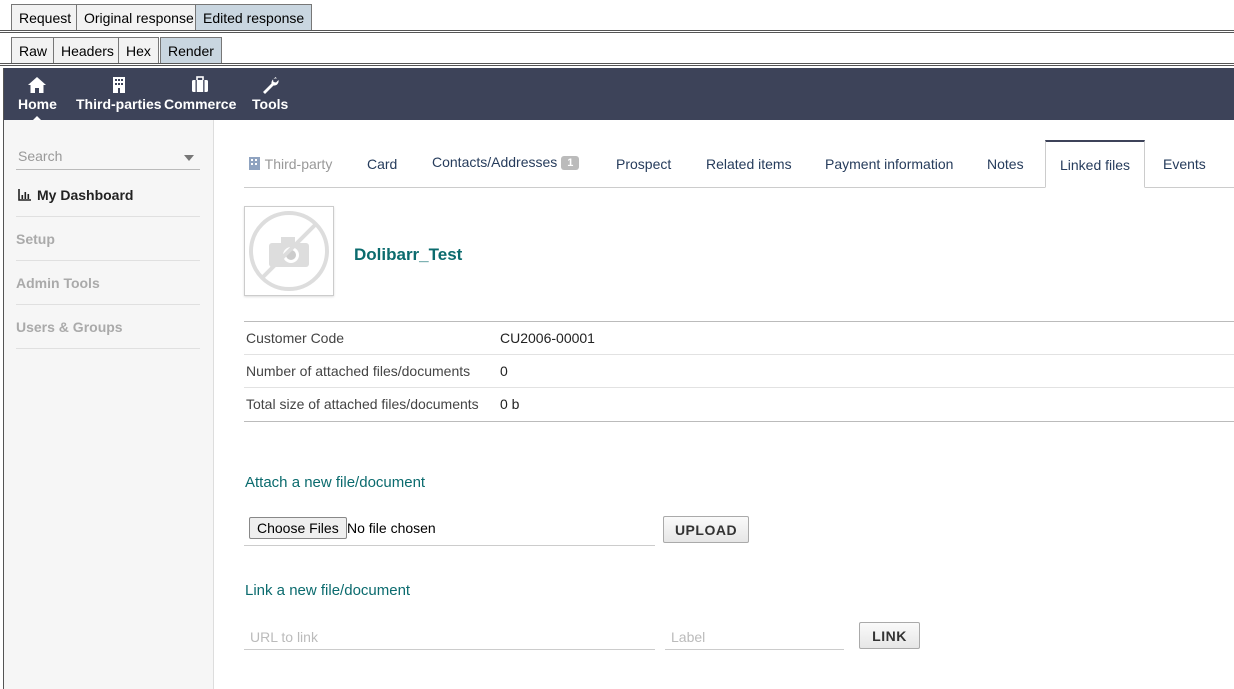 This screenshot has height=689, width=1234. What do you see at coordinates (85, 195) in the screenshot?
I see `sidebar-item-label: My Dashboard` at bounding box center [85, 195].